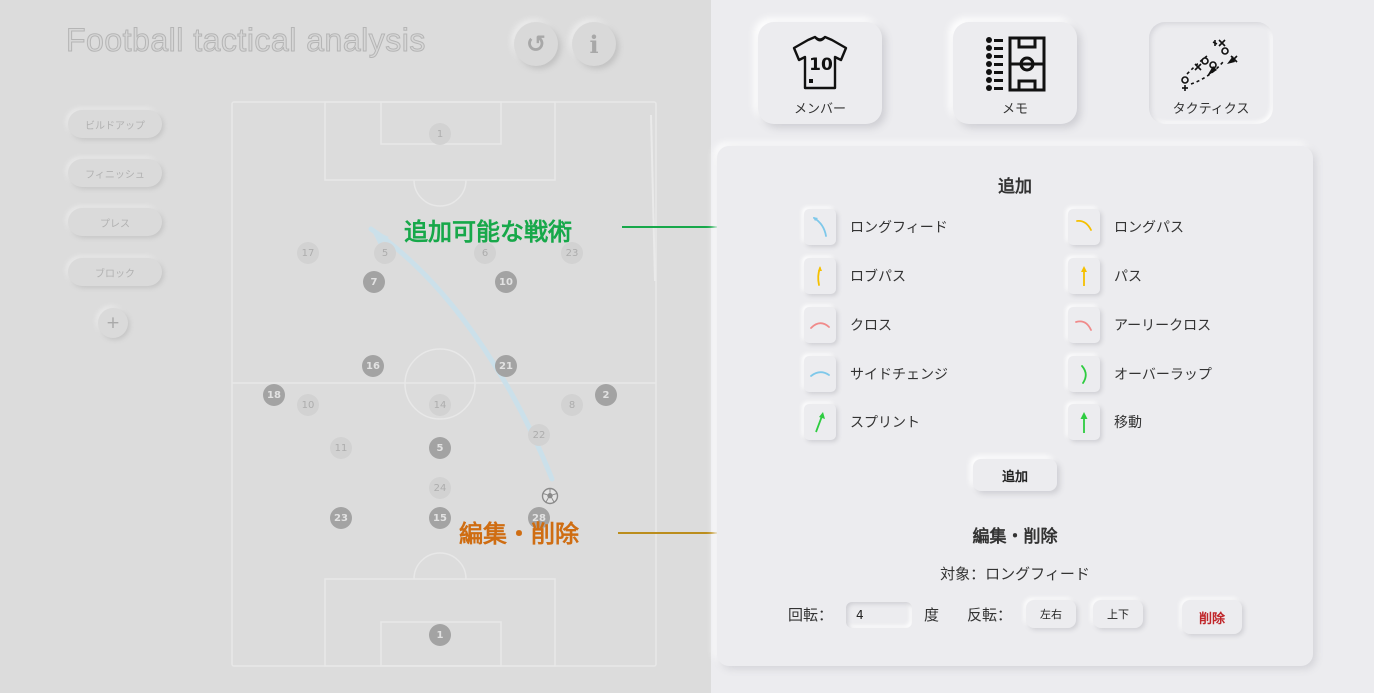 The width and height of the screenshot is (1374, 693). Describe the element at coordinates (885, 423) in the screenshot. I see `tactic-label: スプリント` at that location.